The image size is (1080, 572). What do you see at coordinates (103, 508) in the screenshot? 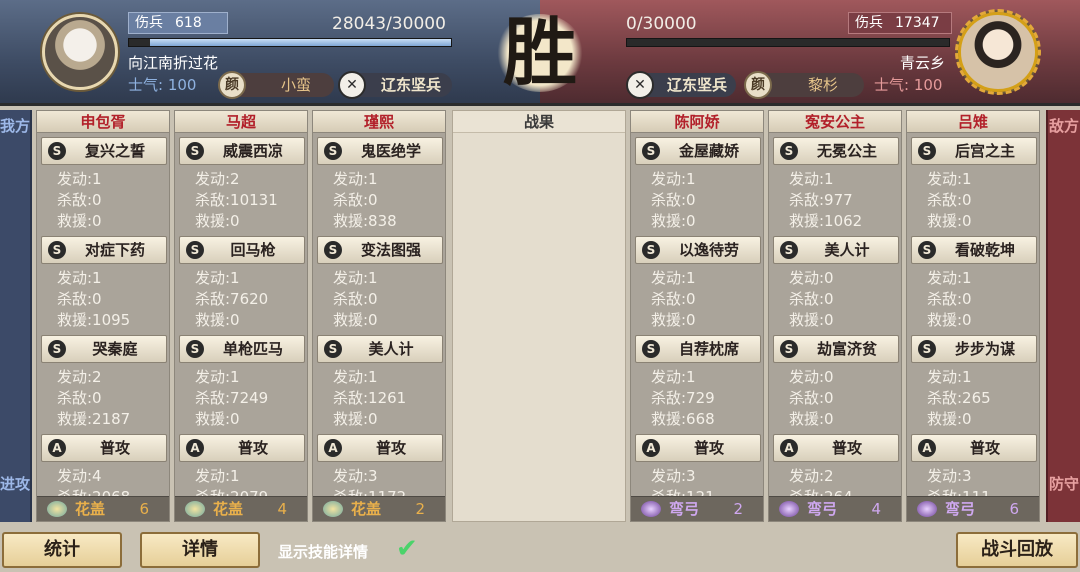
I see `troop-footer: 花盖 6` at bounding box center [103, 508].